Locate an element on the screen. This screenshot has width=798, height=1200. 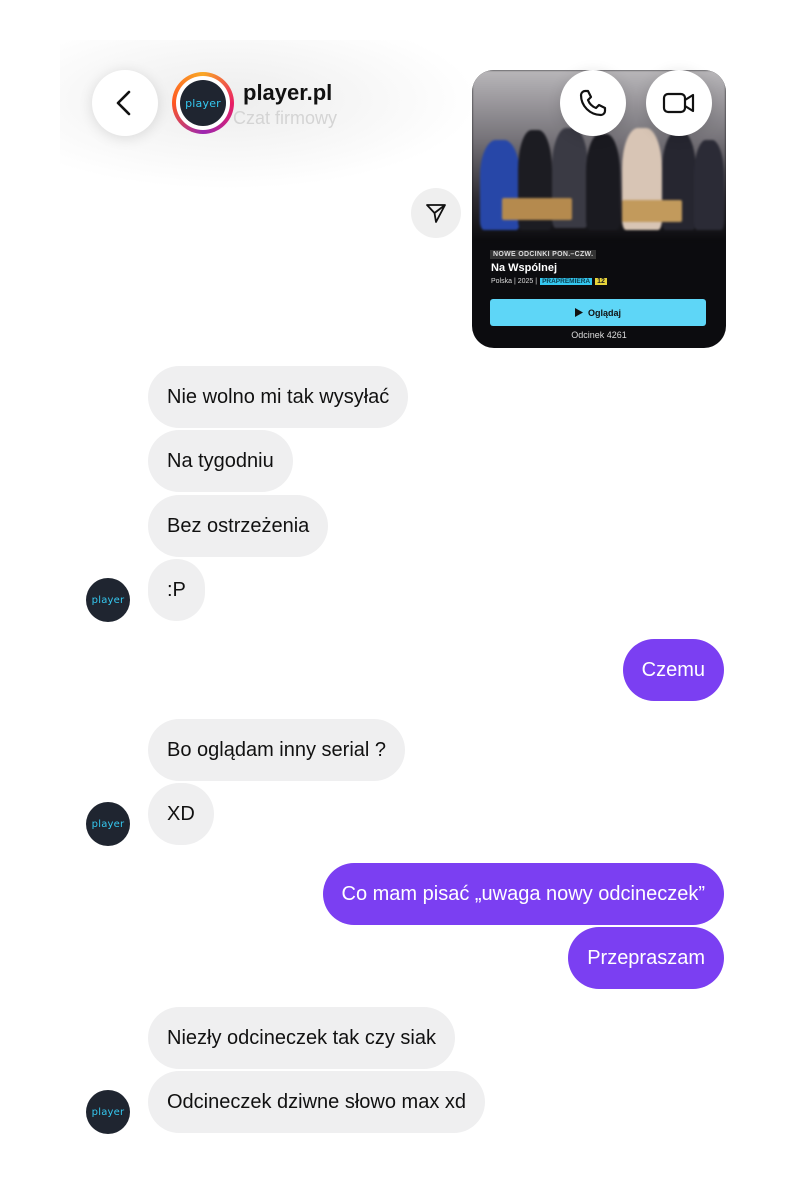
video-camera-icon is located at coordinates (678, 103).